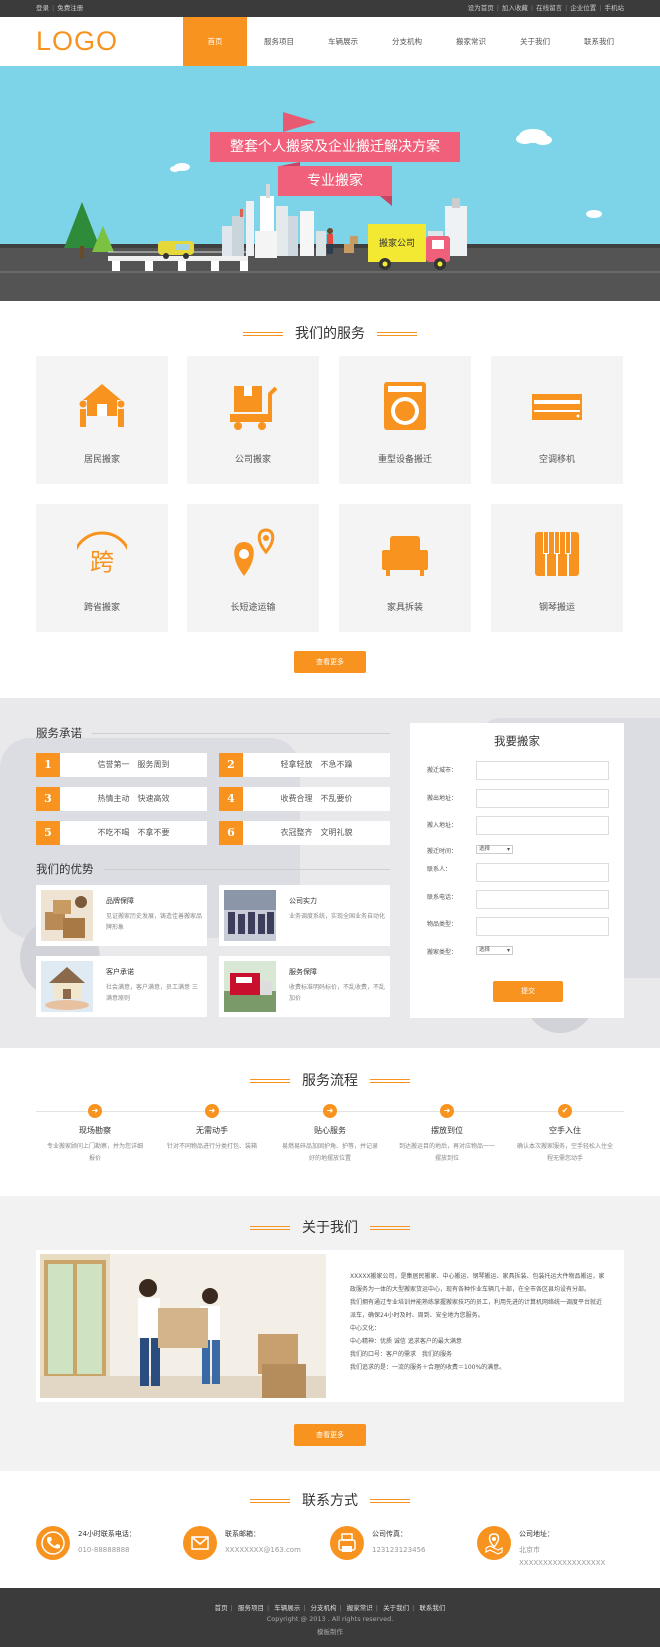 The width and height of the screenshot is (660, 1647). Describe the element at coordinates (101, 460) in the screenshot. I see `service-label: 居民搬家` at that location.